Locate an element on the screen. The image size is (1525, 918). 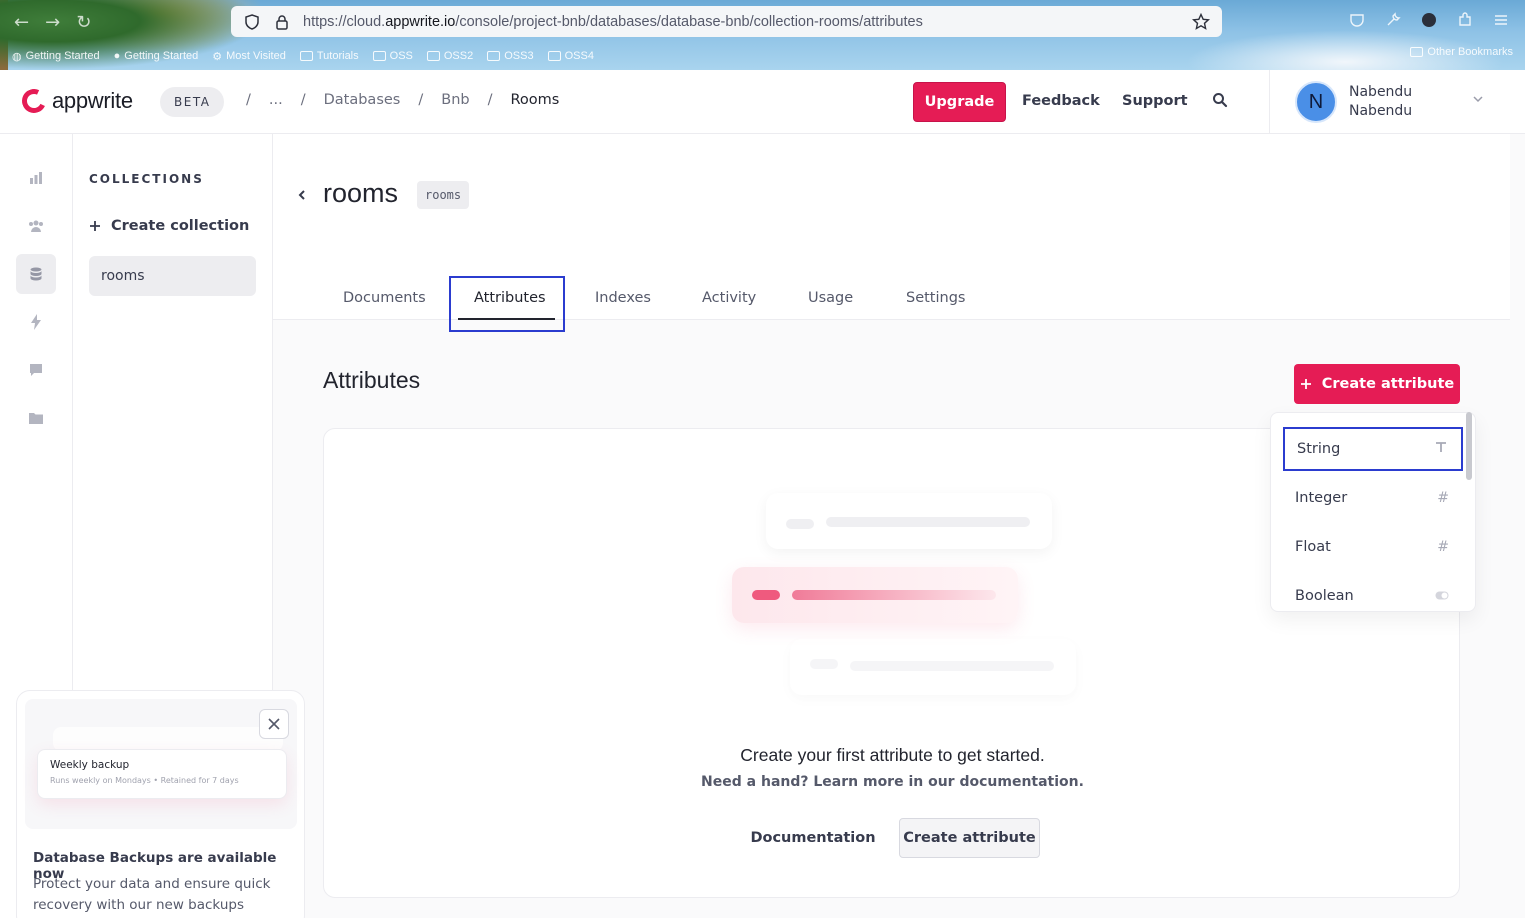
bookmark-folder: OSS is located at coordinates (392, 56).